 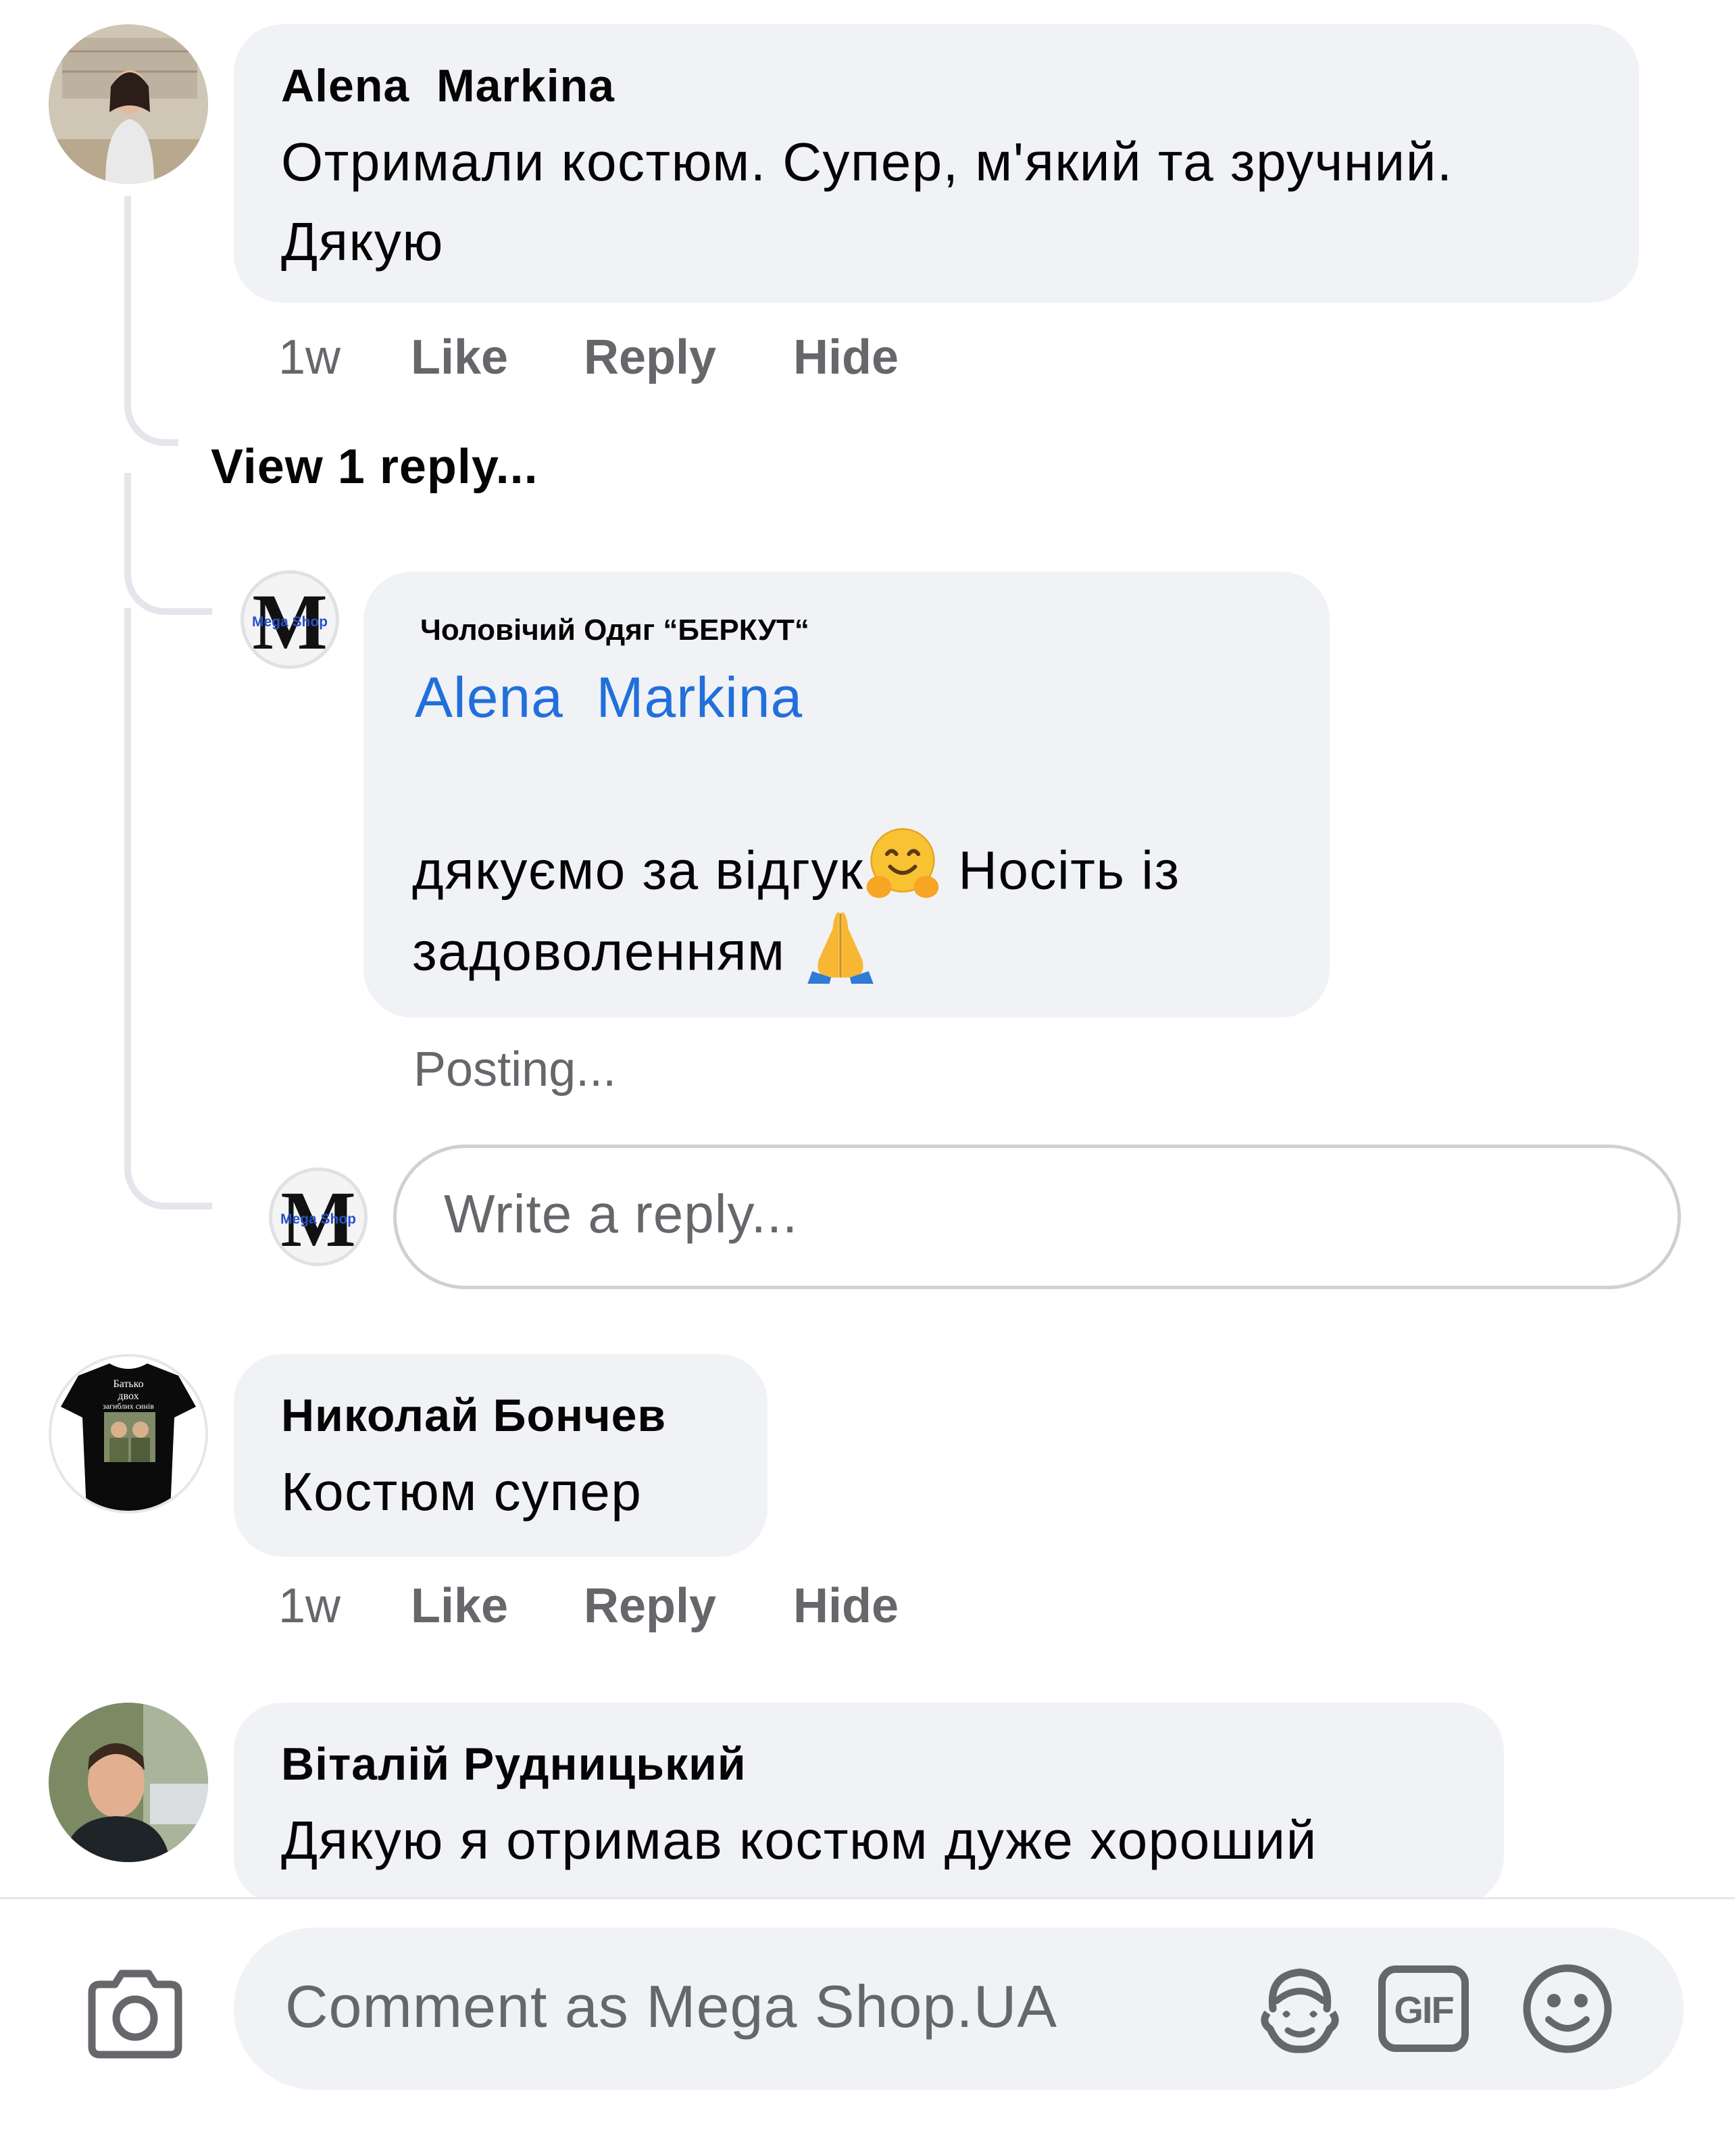 I want to click on gif-label: GIF, so click(x=1424, y=2009).